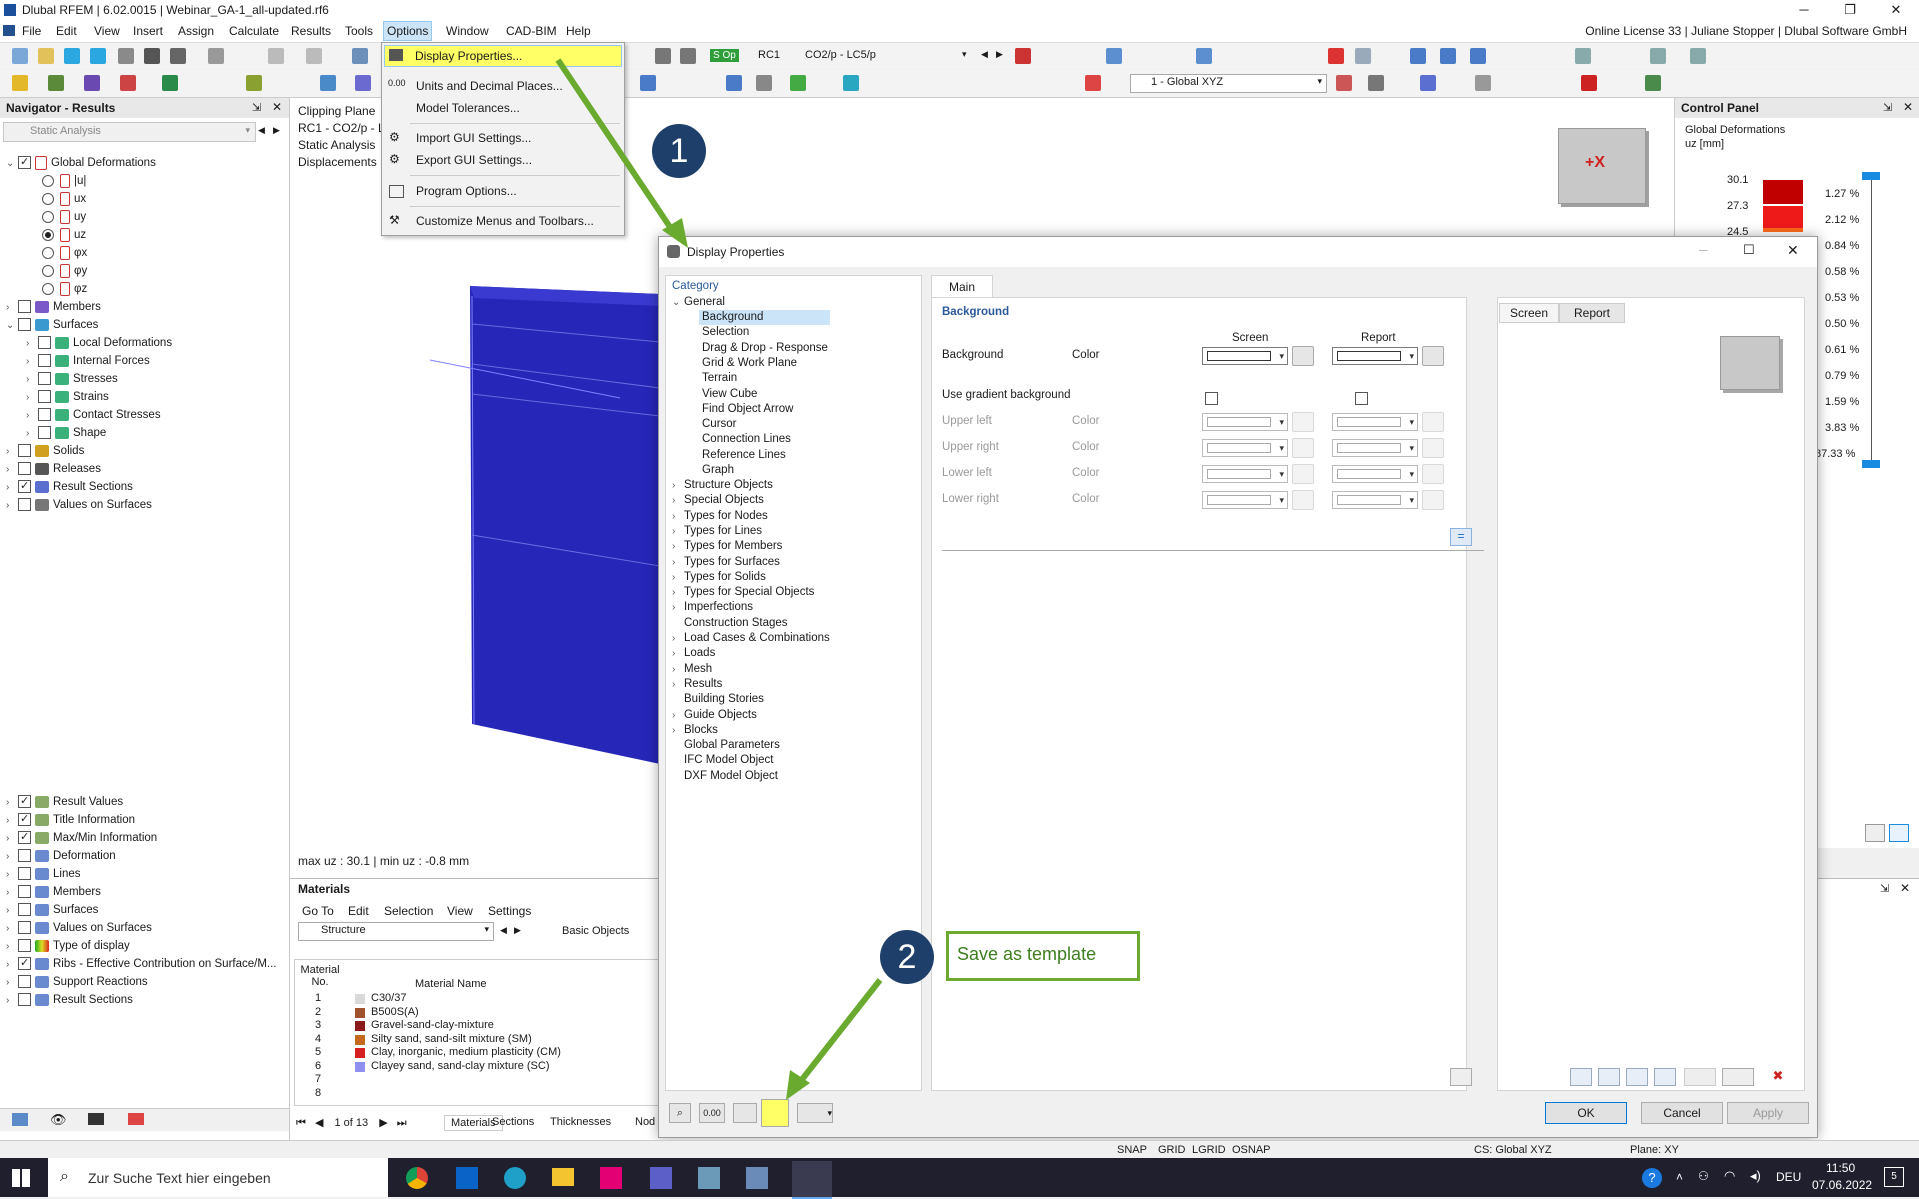  I want to click on category-mesh: ›Mesh, so click(692, 669).